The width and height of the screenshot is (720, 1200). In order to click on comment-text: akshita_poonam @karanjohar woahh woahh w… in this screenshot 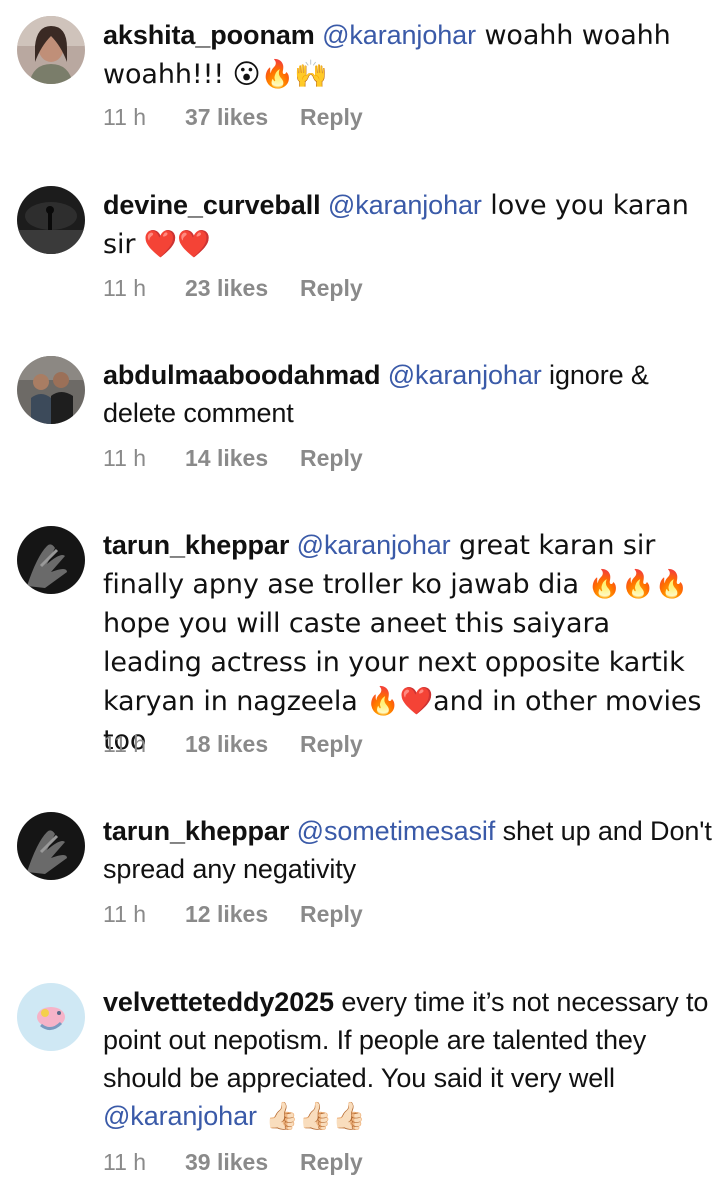, I will do `click(407, 55)`.